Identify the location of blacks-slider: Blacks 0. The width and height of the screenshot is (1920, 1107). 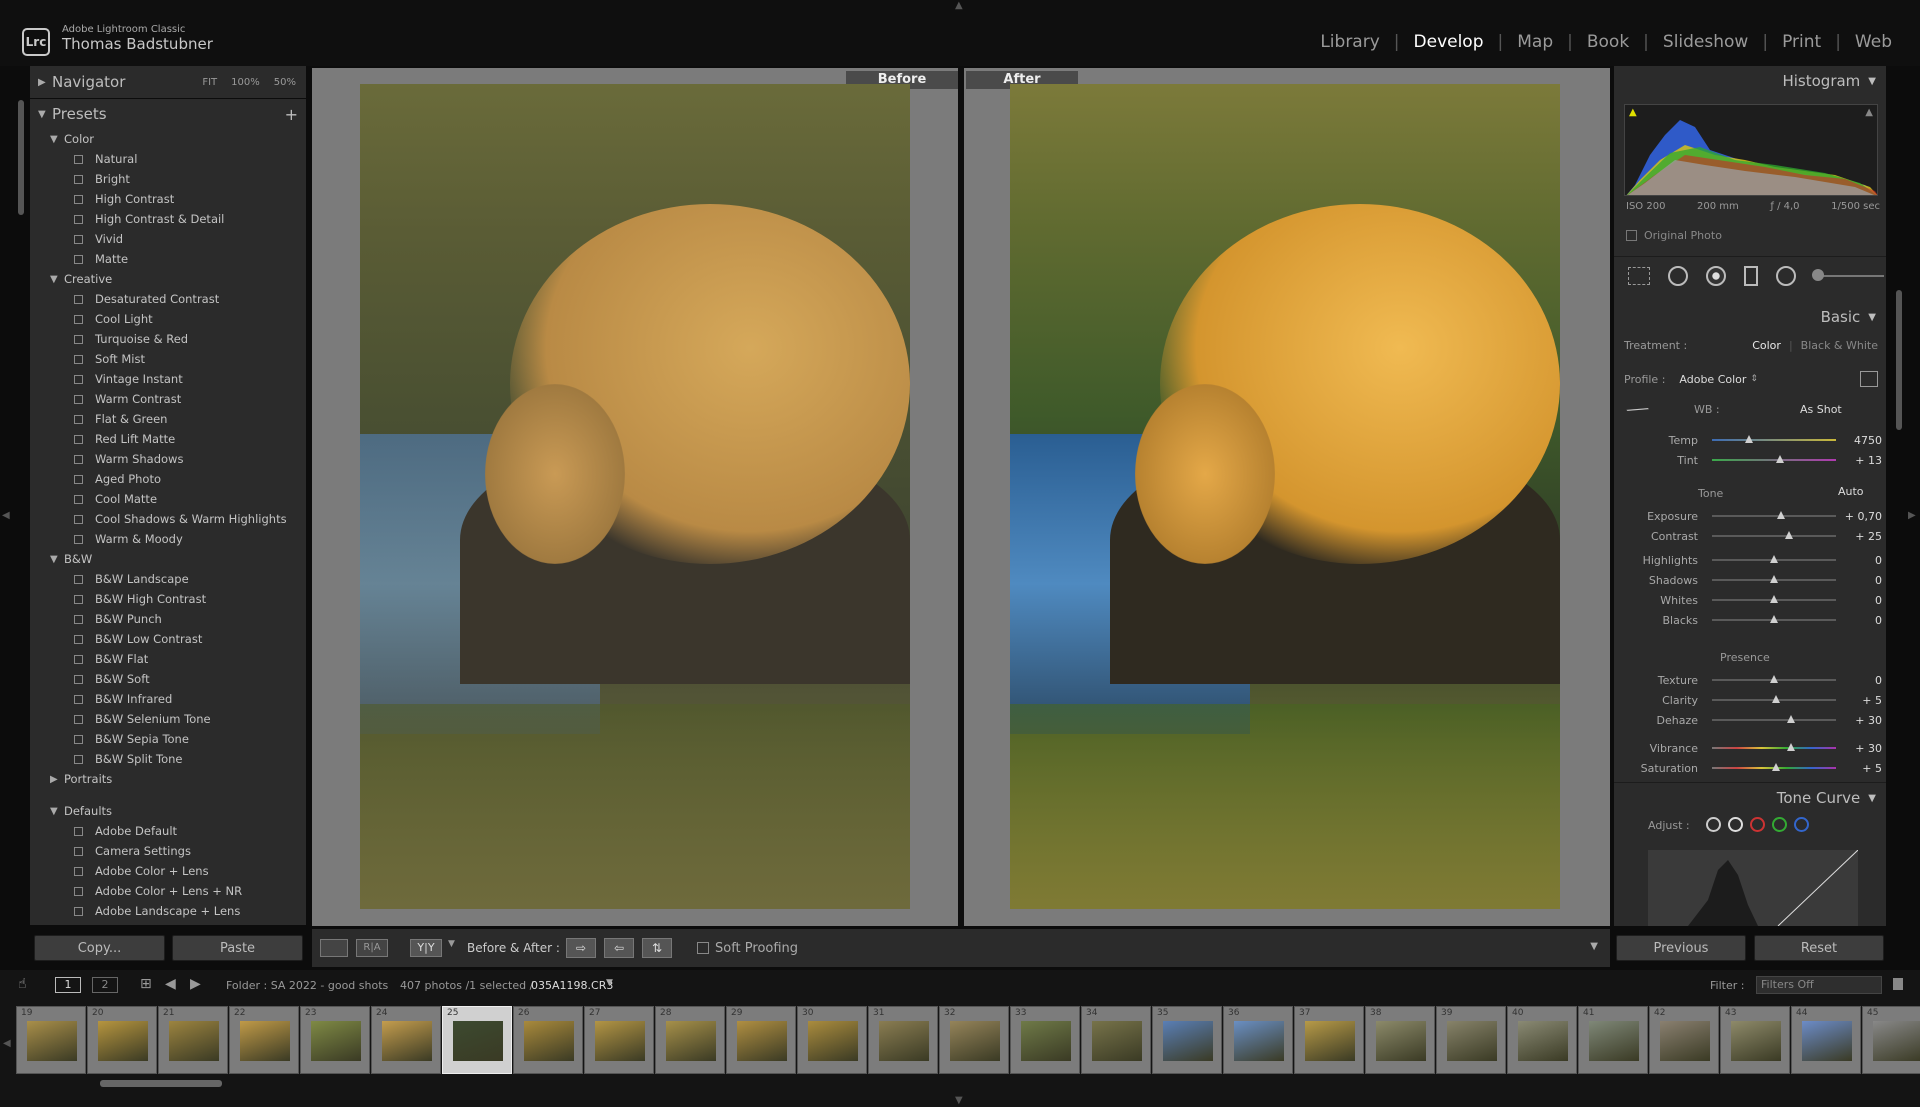
(1750, 620).